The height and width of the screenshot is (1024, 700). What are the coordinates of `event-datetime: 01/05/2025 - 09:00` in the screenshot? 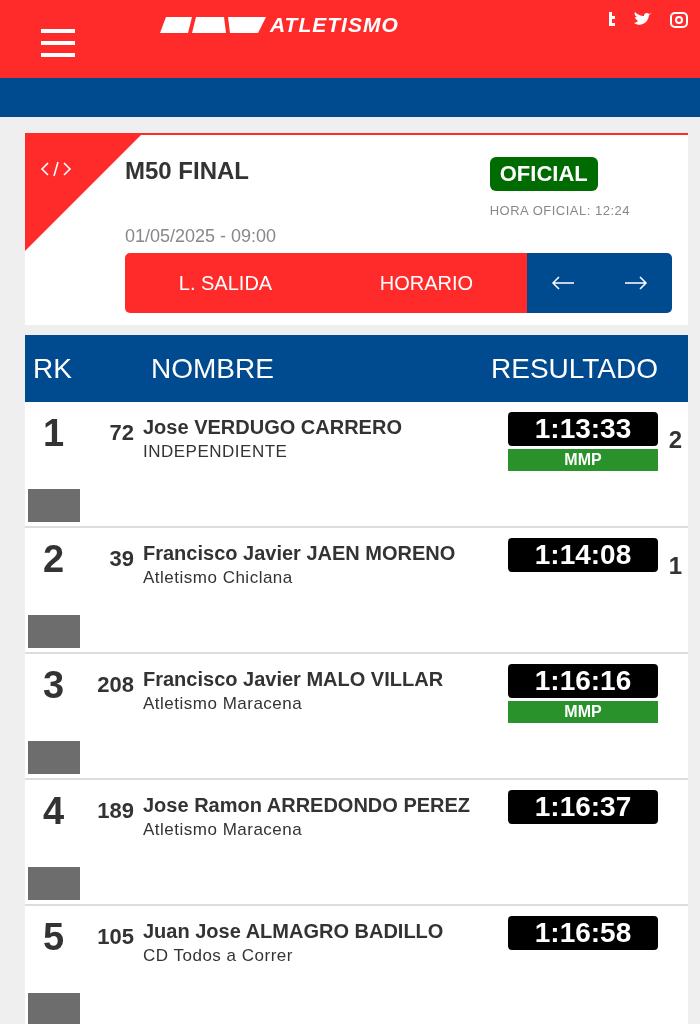 It's located at (201, 236).